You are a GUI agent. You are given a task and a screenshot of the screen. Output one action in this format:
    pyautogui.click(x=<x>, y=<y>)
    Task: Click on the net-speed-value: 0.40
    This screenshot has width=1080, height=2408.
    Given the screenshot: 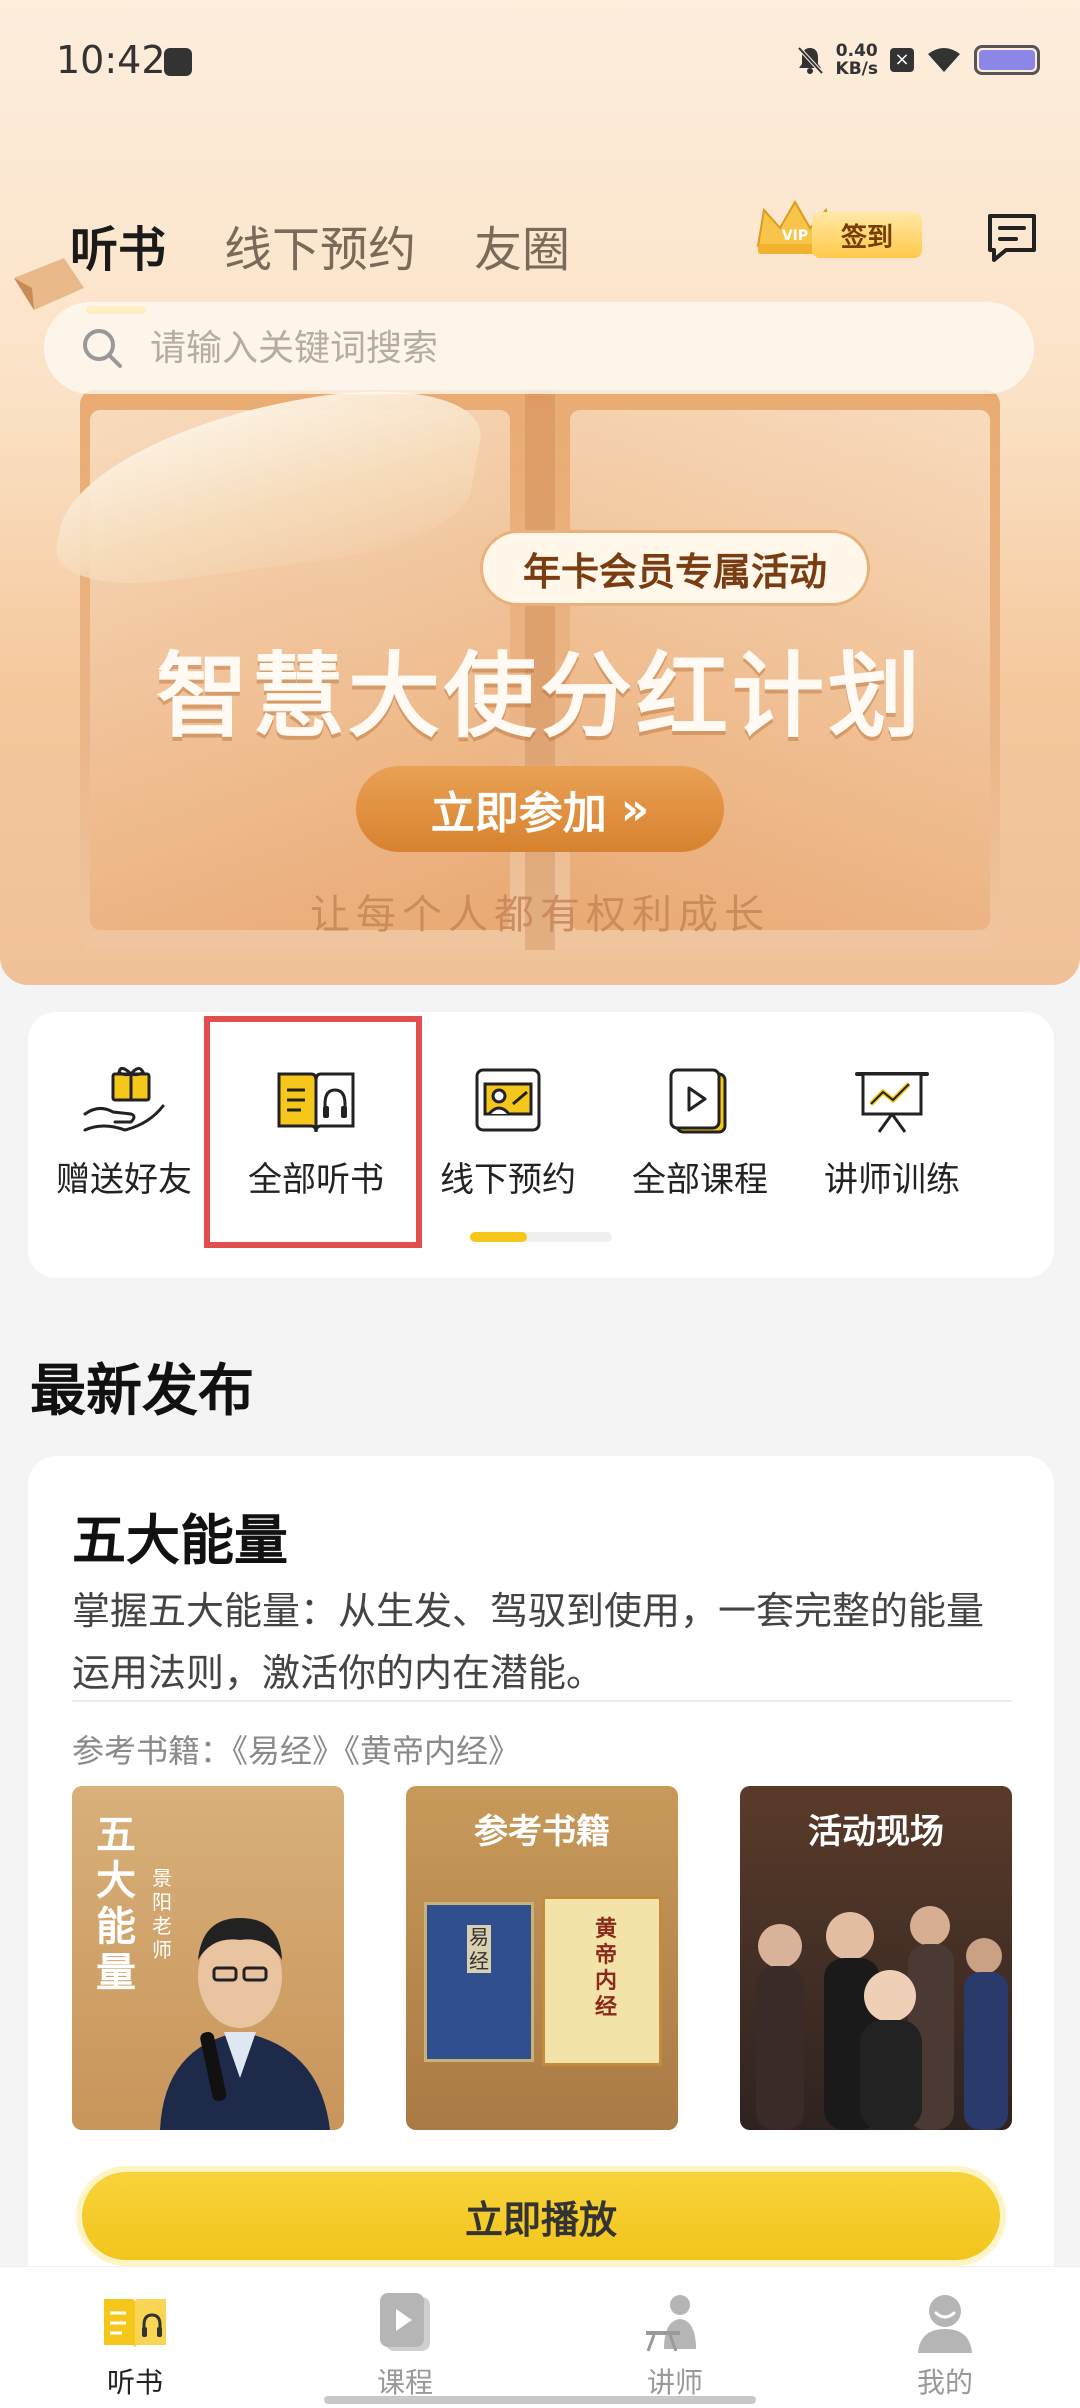 What is the action you would take?
    pyautogui.click(x=856, y=51)
    